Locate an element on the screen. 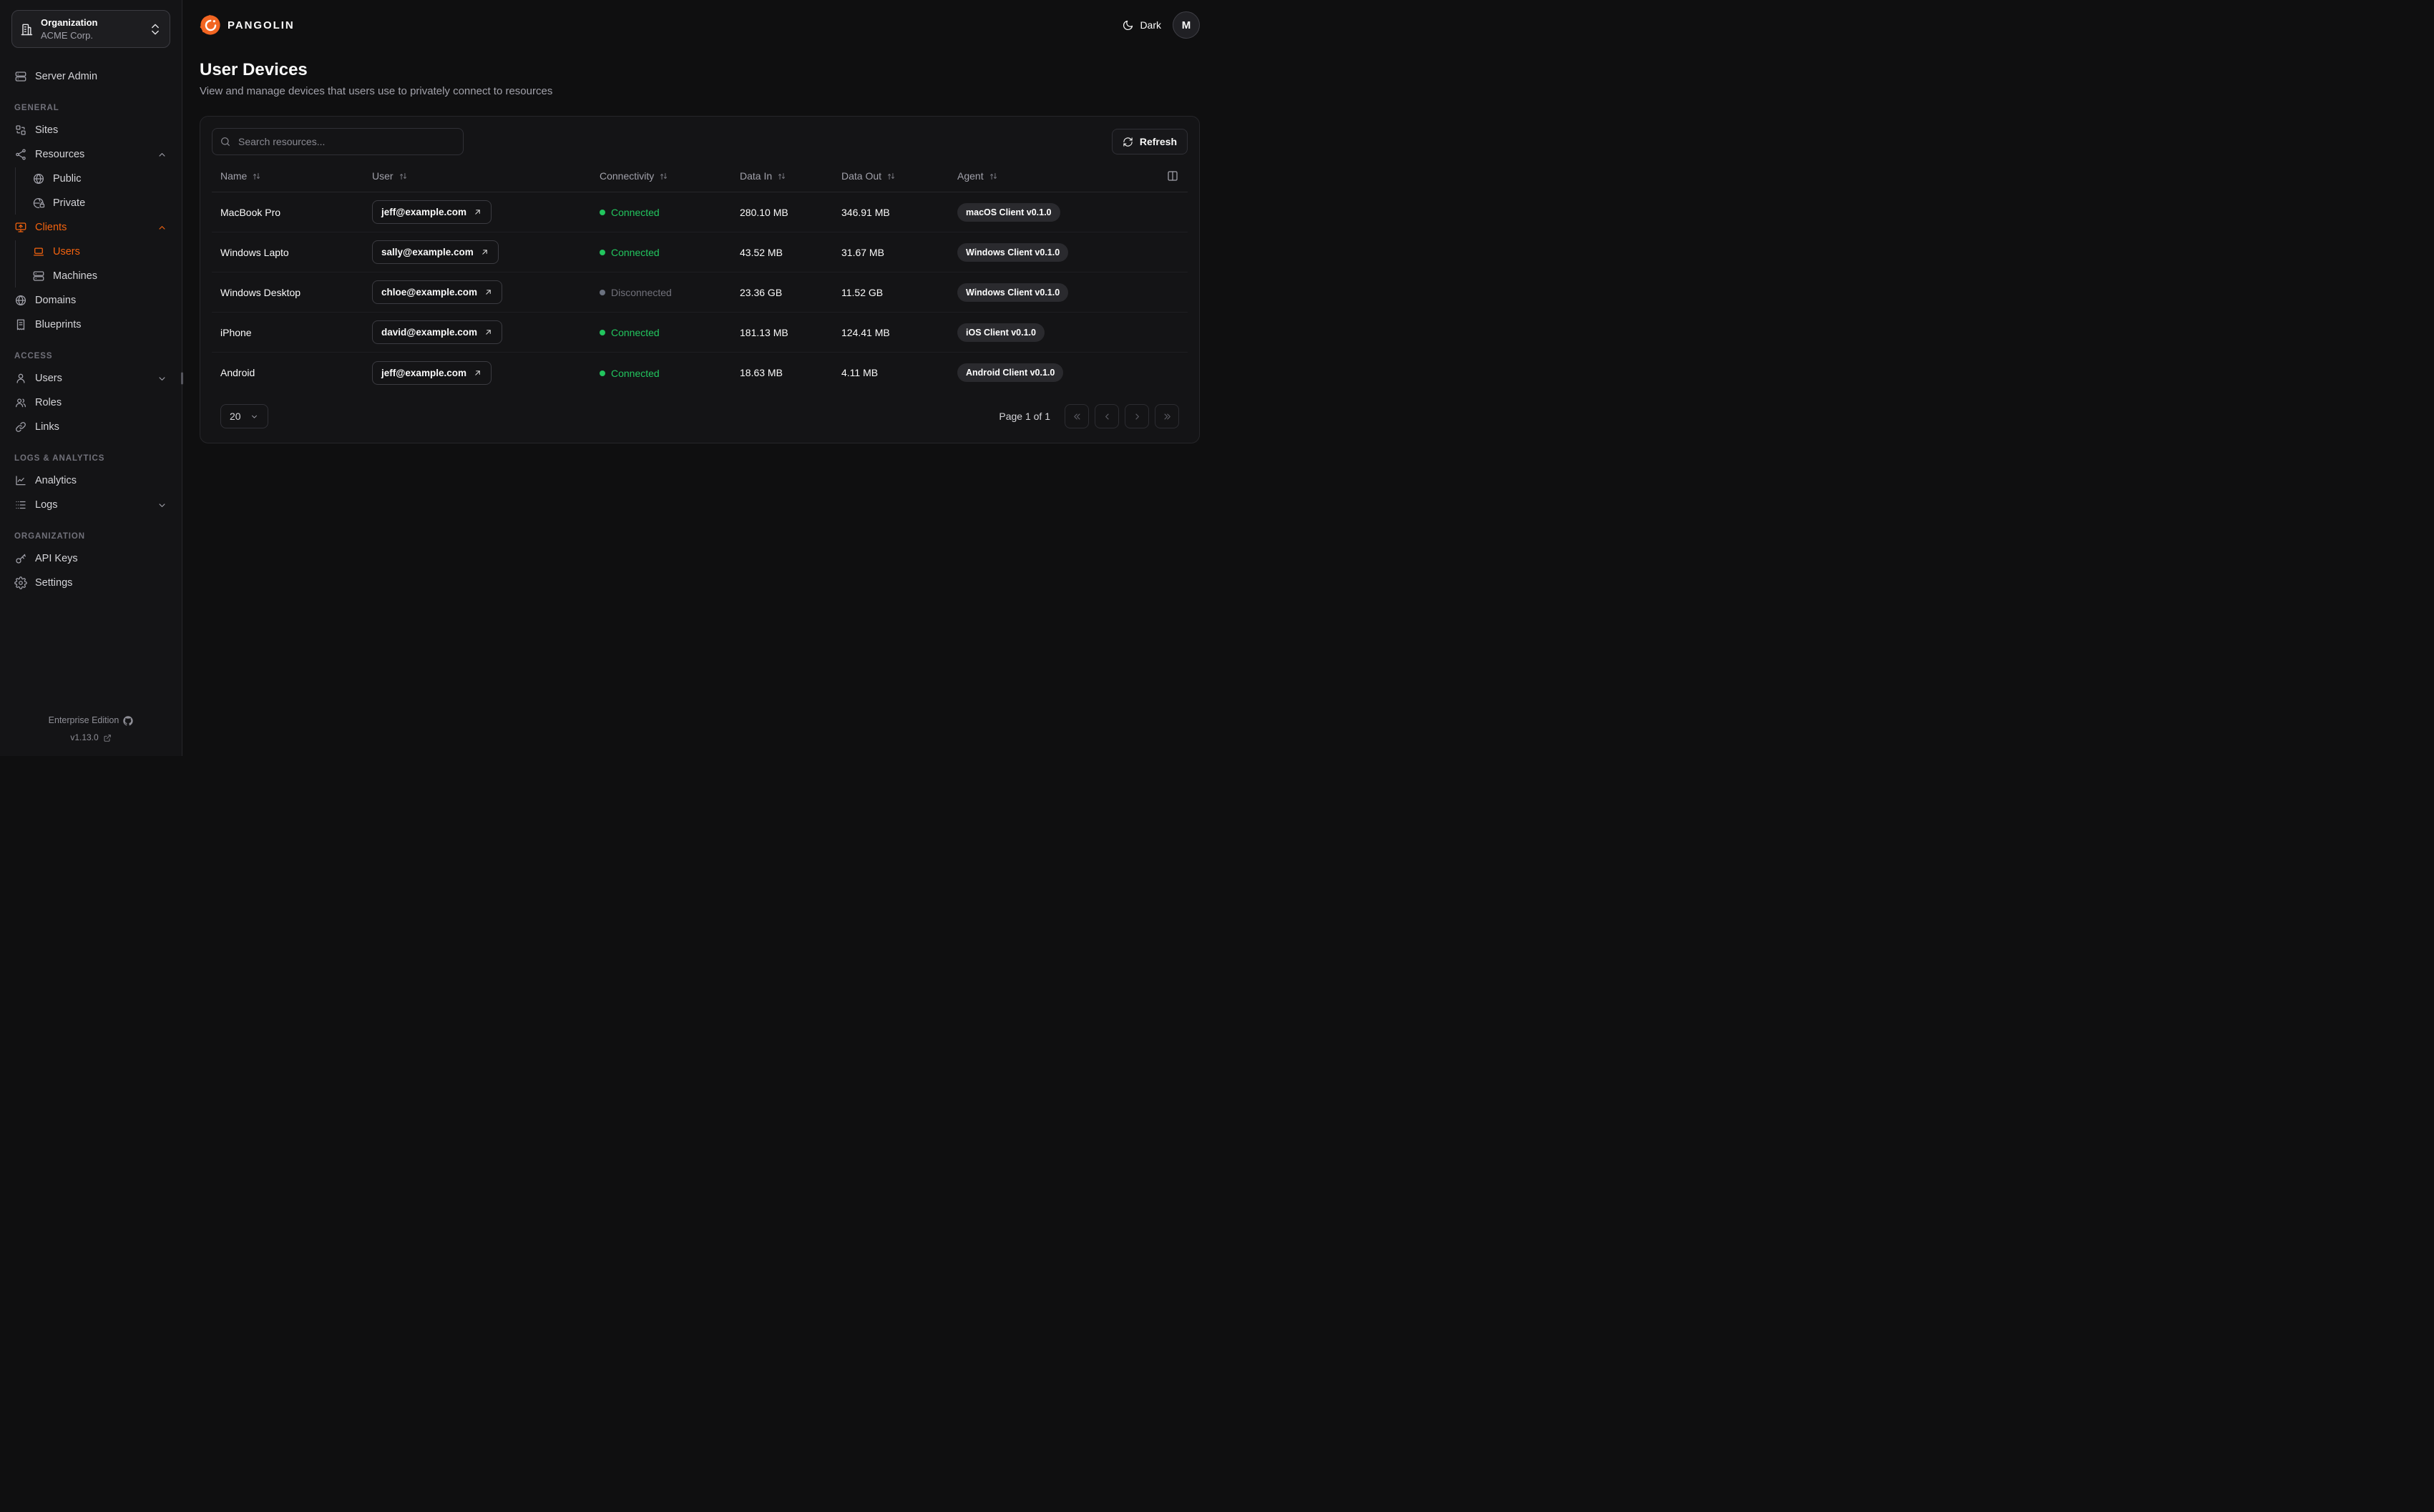  prev-page-button is located at coordinates (1107, 416).